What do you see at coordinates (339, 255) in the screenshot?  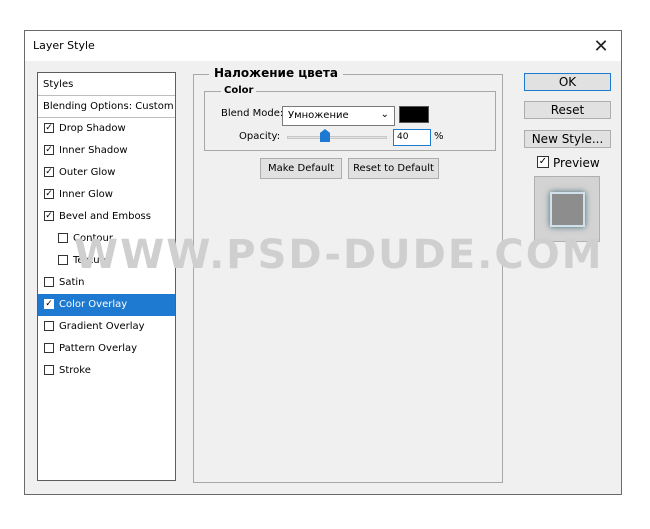 I see `watermark-text: WWW.PSD-DUDE.COM` at bounding box center [339, 255].